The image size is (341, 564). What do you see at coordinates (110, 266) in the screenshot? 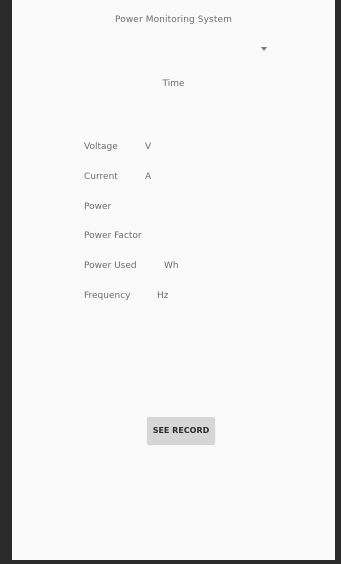
I see `power-used-label: Power Used` at bounding box center [110, 266].